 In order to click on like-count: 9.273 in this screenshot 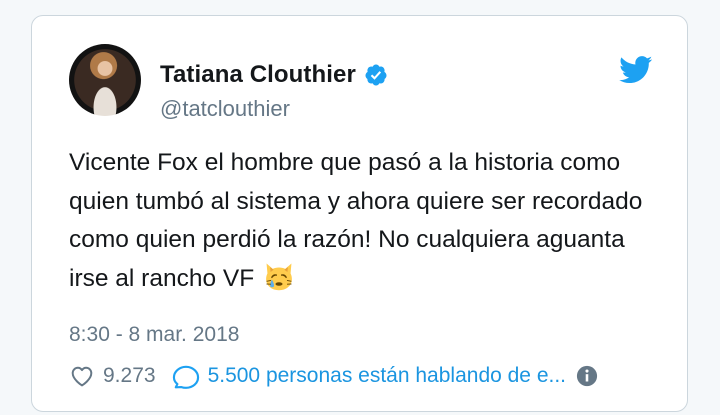, I will do `click(129, 375)`.